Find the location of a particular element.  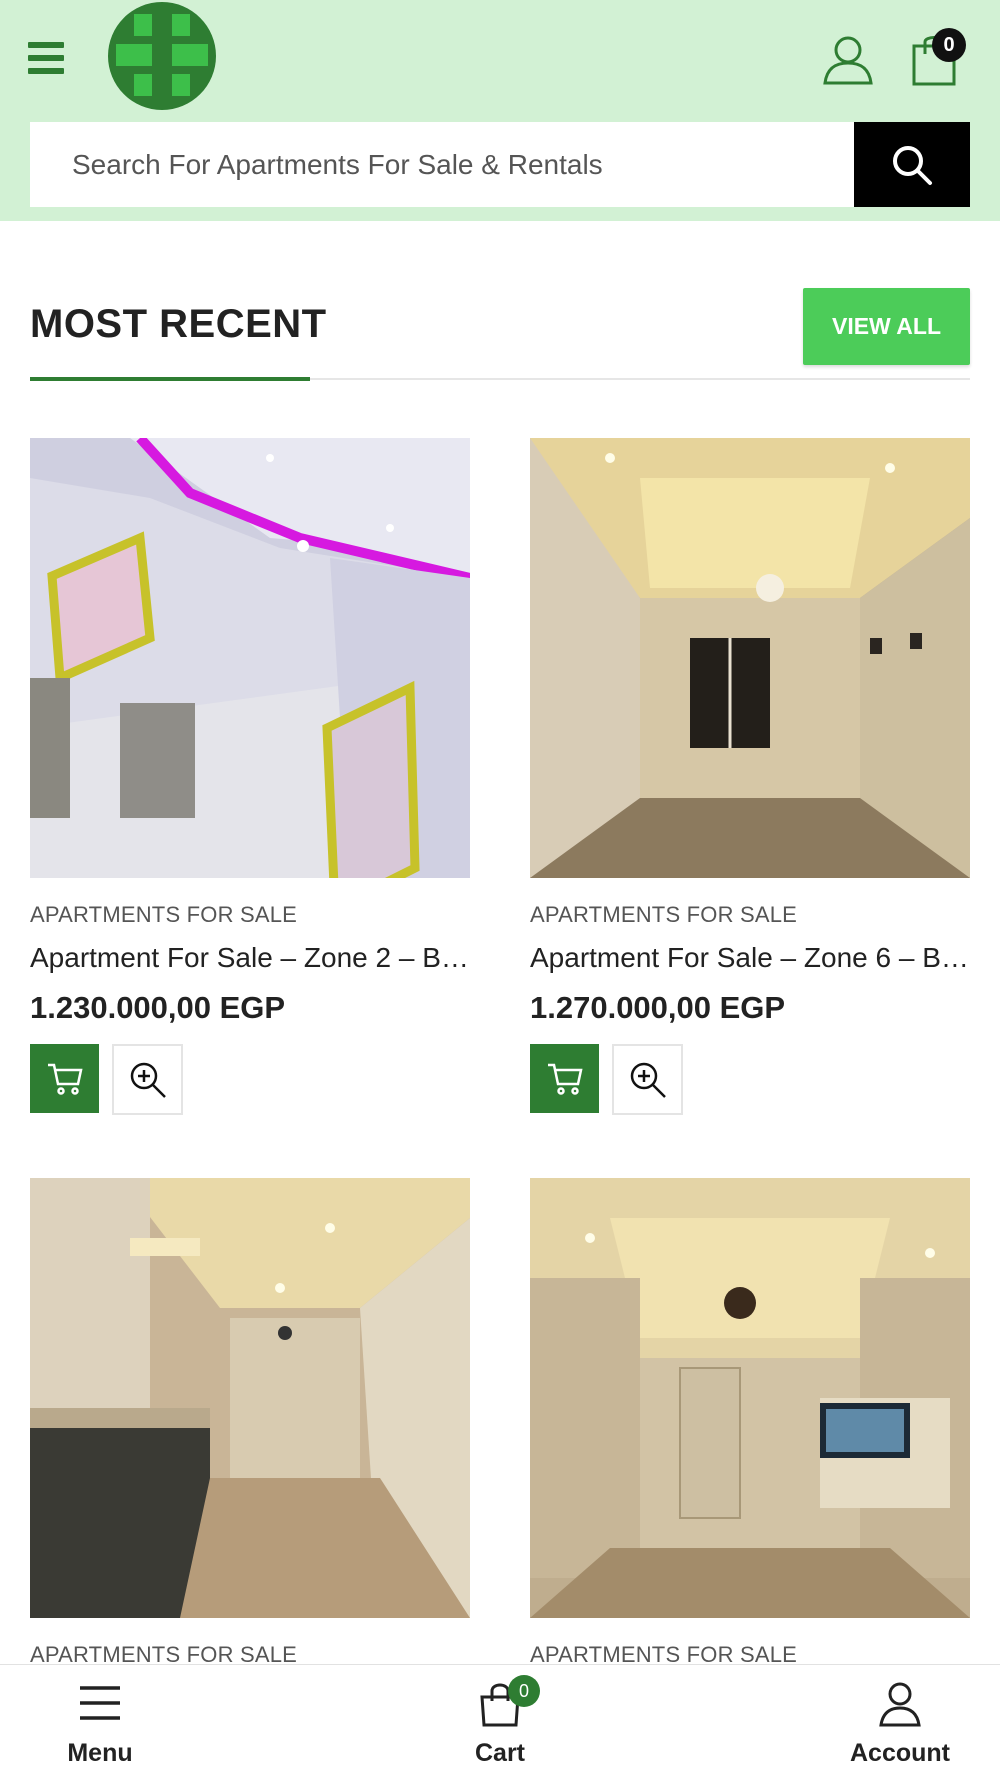

globe-logo is located at coordinates (162, 56).